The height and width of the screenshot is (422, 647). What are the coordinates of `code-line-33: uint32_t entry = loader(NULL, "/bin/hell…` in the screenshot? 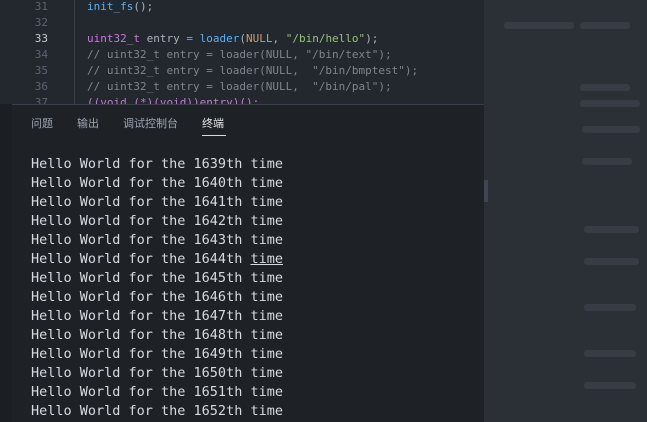 It's located at (232, 39).